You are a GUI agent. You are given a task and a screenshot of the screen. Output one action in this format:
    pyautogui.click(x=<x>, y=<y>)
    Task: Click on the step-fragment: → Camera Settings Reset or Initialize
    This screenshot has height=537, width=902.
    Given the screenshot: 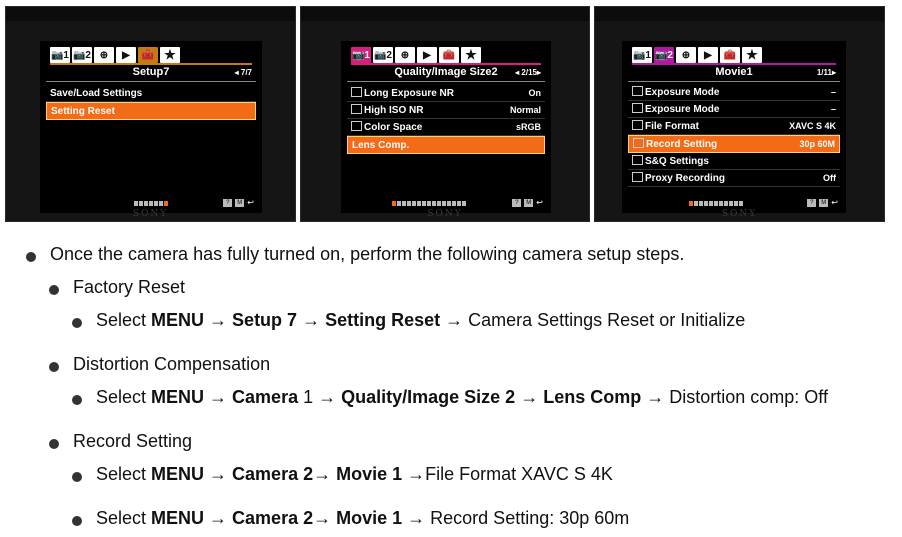 What is the action you would take?
    pyautogui.click(x=593, y=320)
    